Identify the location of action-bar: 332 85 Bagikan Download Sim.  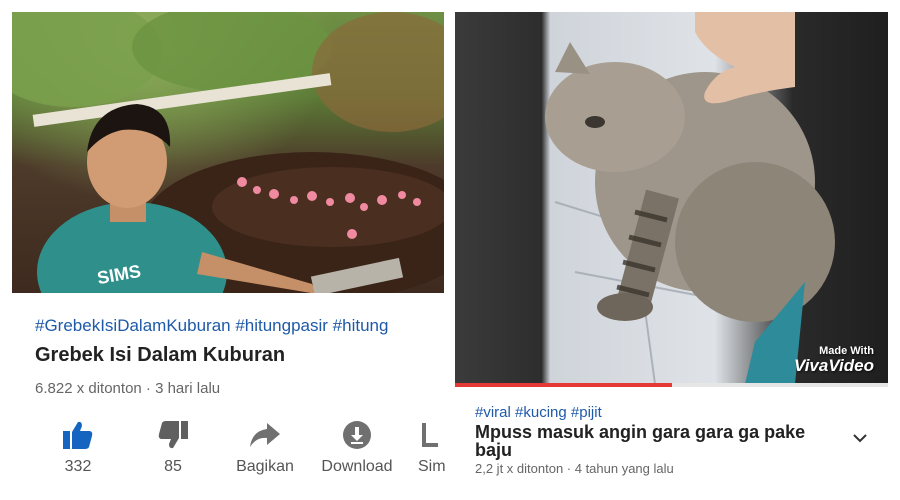
(240, 453).